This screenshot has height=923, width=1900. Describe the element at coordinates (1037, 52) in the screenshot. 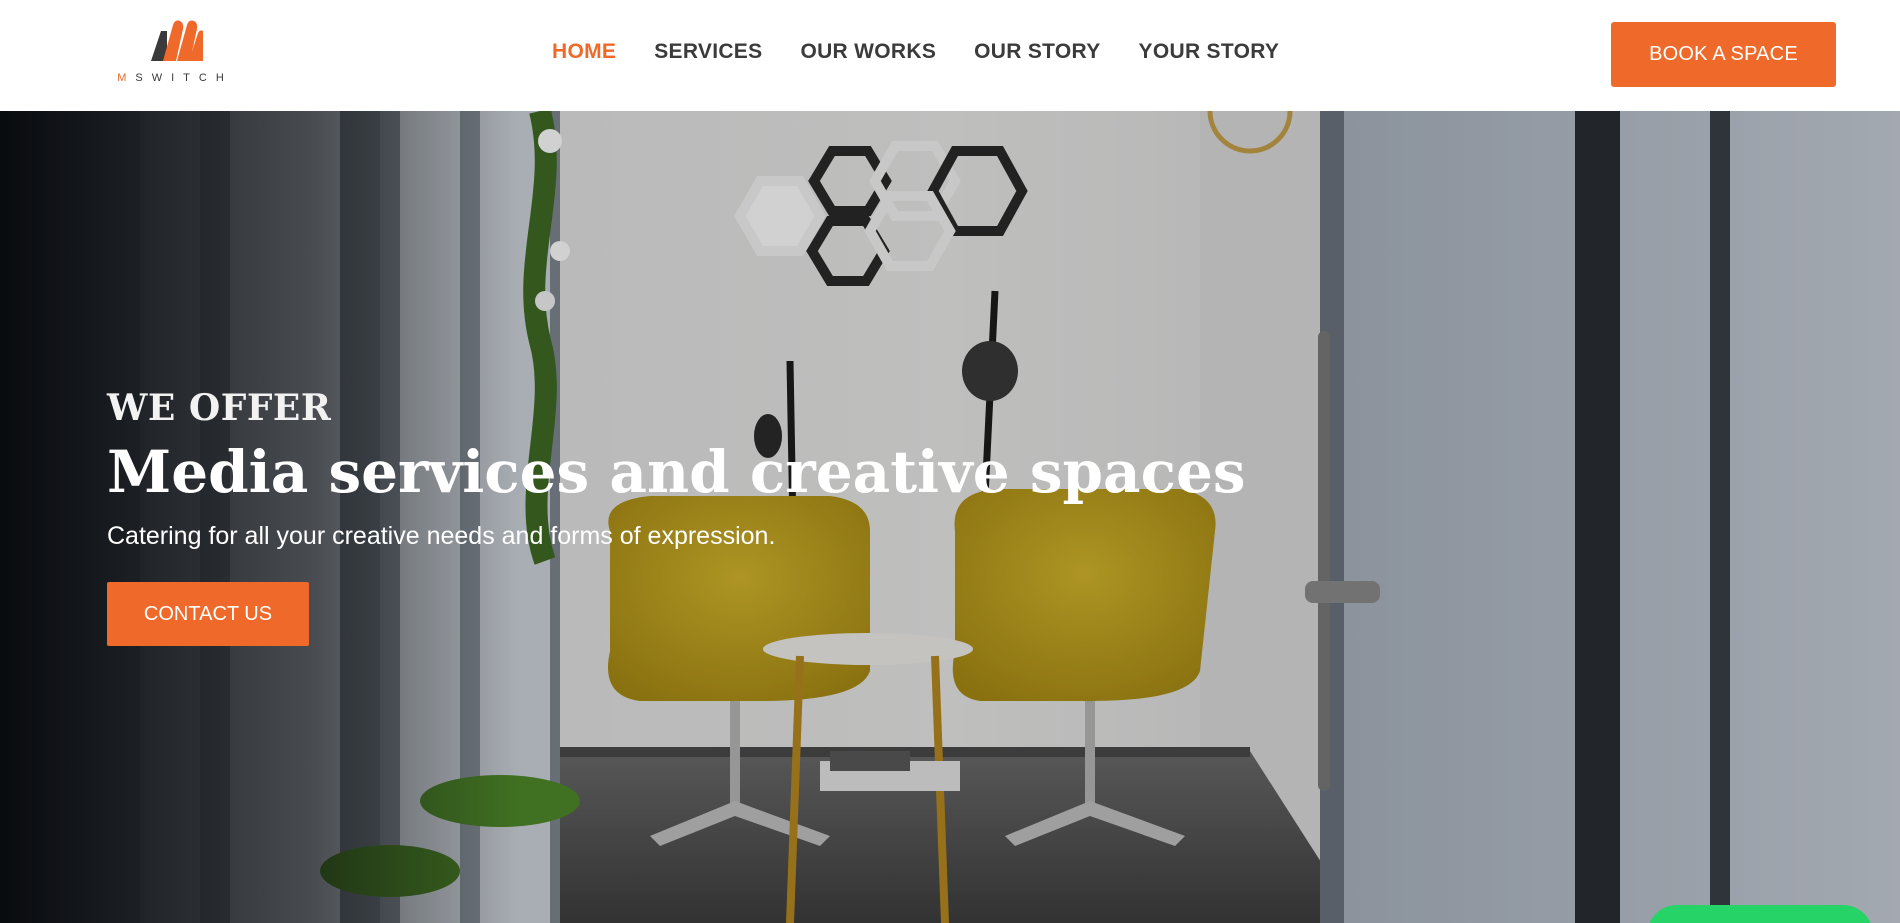

I see `nav-item-our-story: OUR STORY` at that location.